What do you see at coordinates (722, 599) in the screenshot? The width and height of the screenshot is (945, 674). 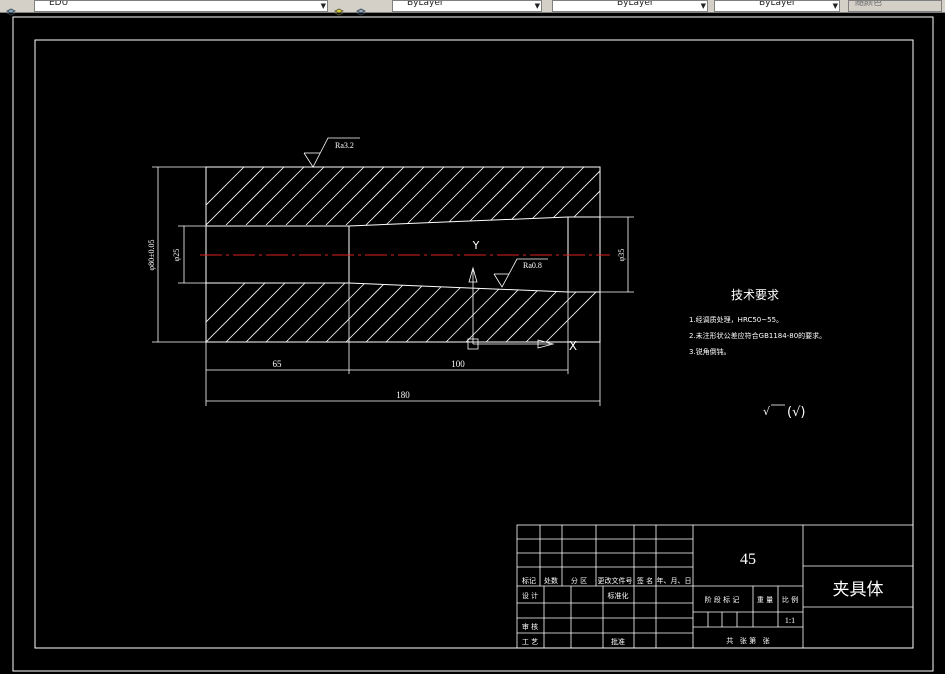 I see `title-block-stage: 阶 段 标 记` at bounding box center [722, 599].